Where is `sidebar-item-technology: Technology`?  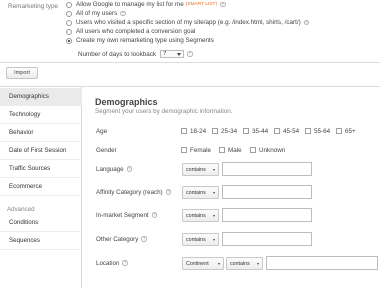
sidebar-item-technology: Technology is located at coordinates (41, 115).